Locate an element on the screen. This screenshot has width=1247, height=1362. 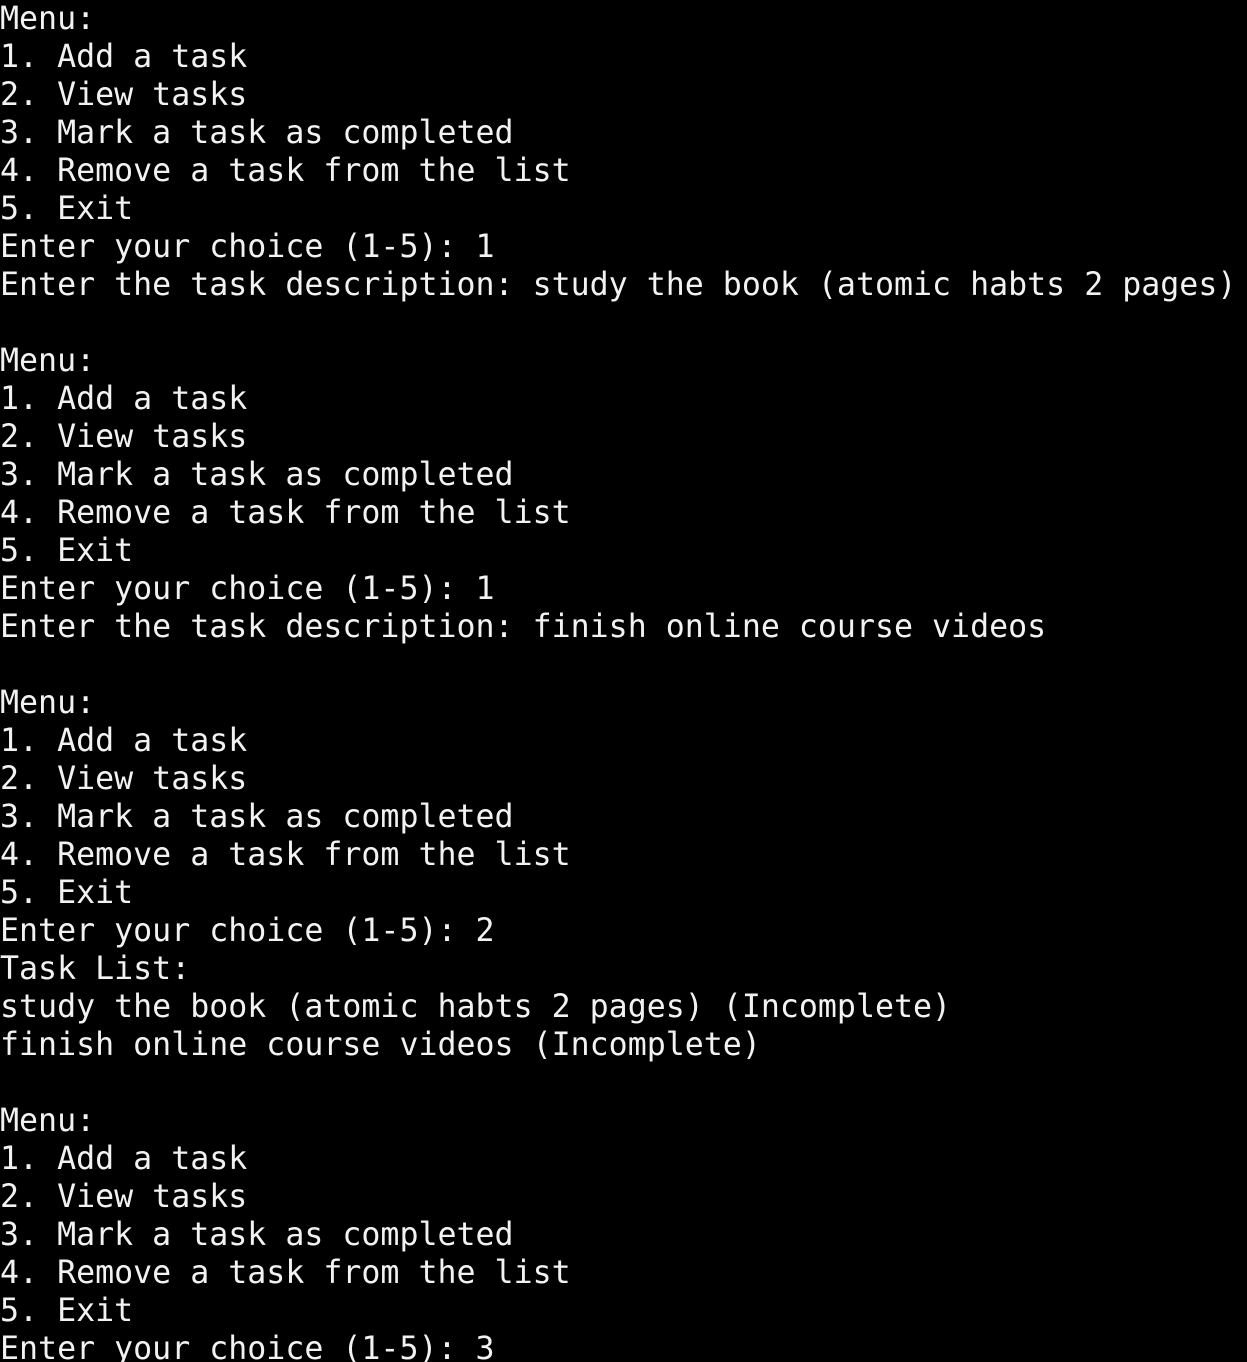
terminal-line: finish online course videos (Incomplete) is located at coordinates (380, 1045).